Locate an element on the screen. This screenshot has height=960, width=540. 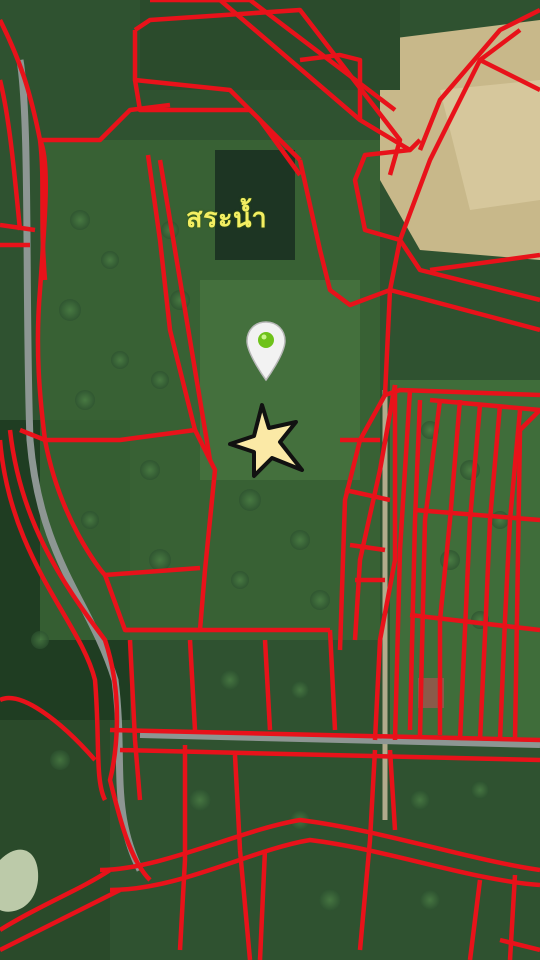
pond-label: สระน้ำ is located at coordinates (227, 218).